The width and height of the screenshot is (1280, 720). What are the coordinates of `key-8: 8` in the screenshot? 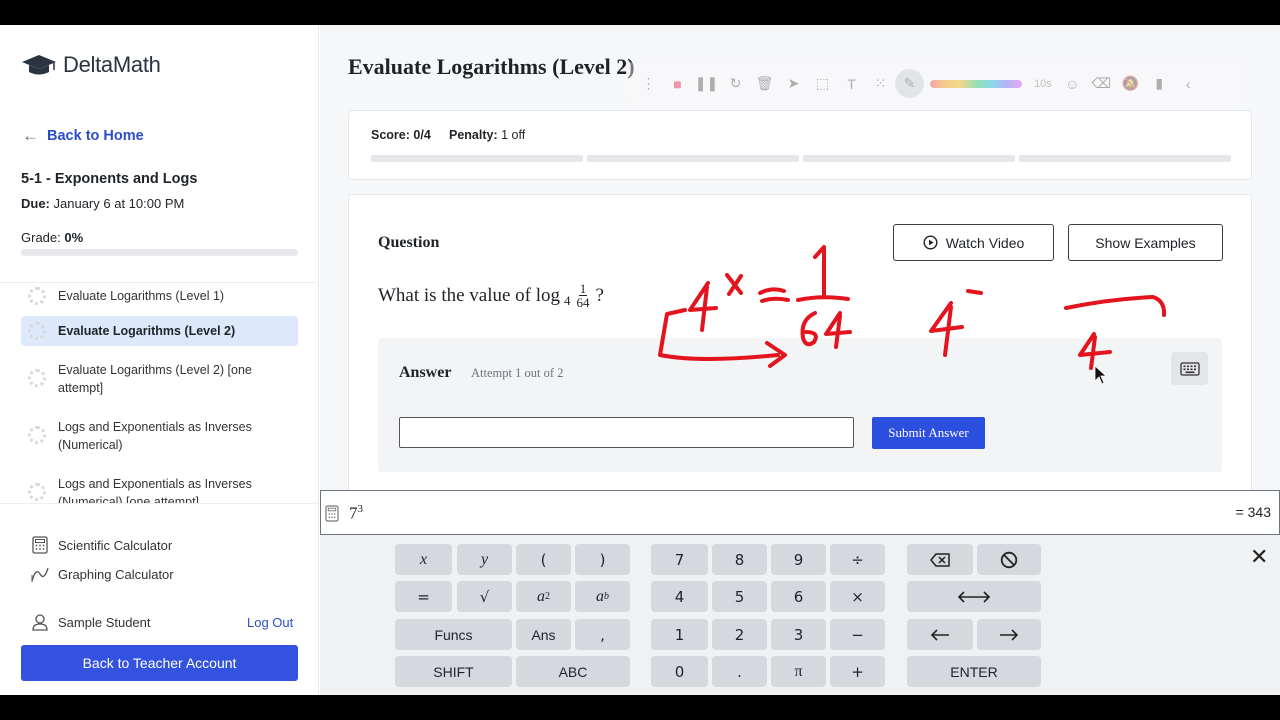 It's located at (739, 559).